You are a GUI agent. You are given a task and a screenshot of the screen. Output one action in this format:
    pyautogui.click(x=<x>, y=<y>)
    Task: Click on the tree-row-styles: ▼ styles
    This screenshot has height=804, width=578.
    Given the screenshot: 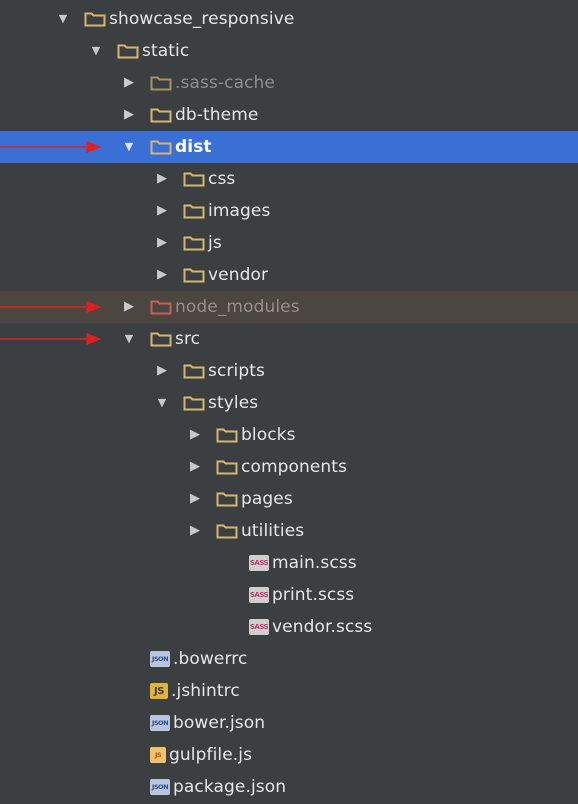 What is the action you would take?
    pyautogui.click(x=289, y=403)
    